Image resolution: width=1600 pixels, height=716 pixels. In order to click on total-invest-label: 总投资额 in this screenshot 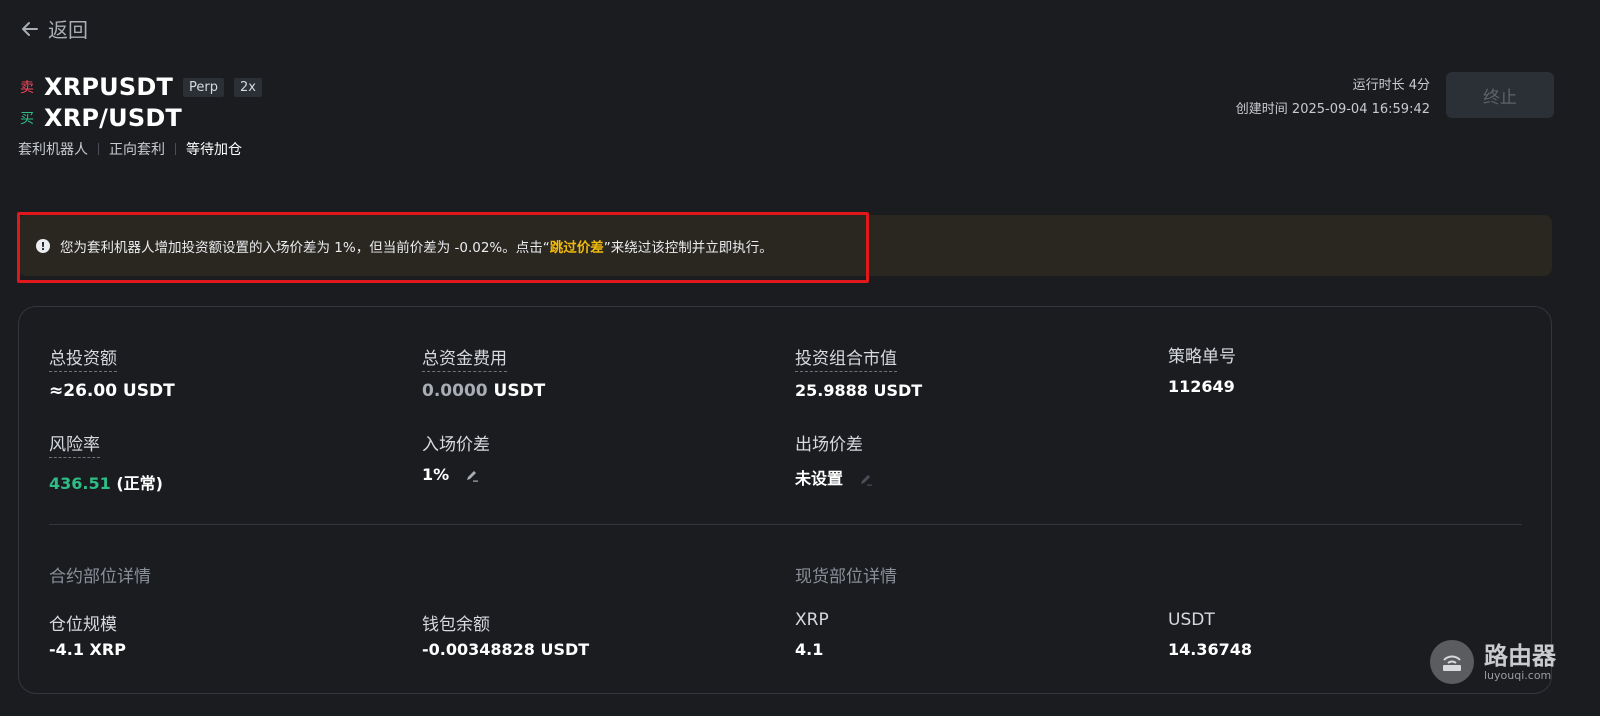, I will do `click(83, 360)`.